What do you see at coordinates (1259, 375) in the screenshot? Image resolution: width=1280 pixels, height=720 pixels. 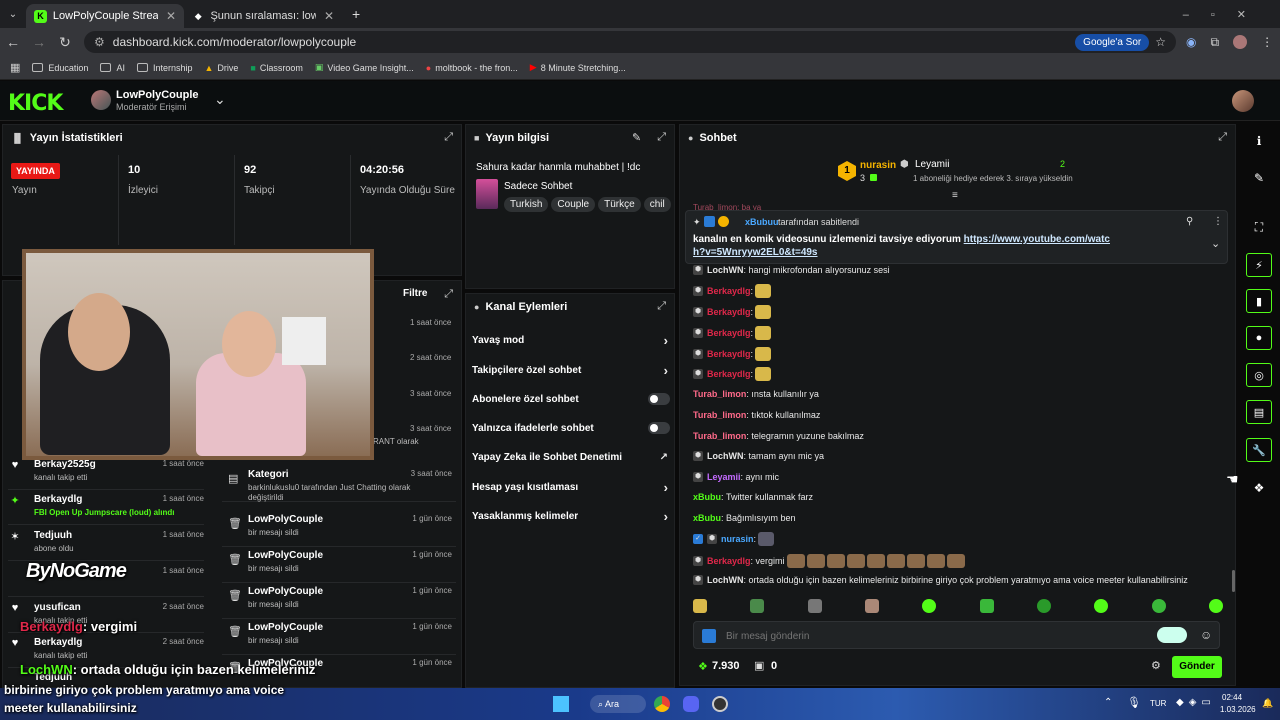 I see `quick-action-broadcast-icon: ◎` at bounding box center [1259, 375].